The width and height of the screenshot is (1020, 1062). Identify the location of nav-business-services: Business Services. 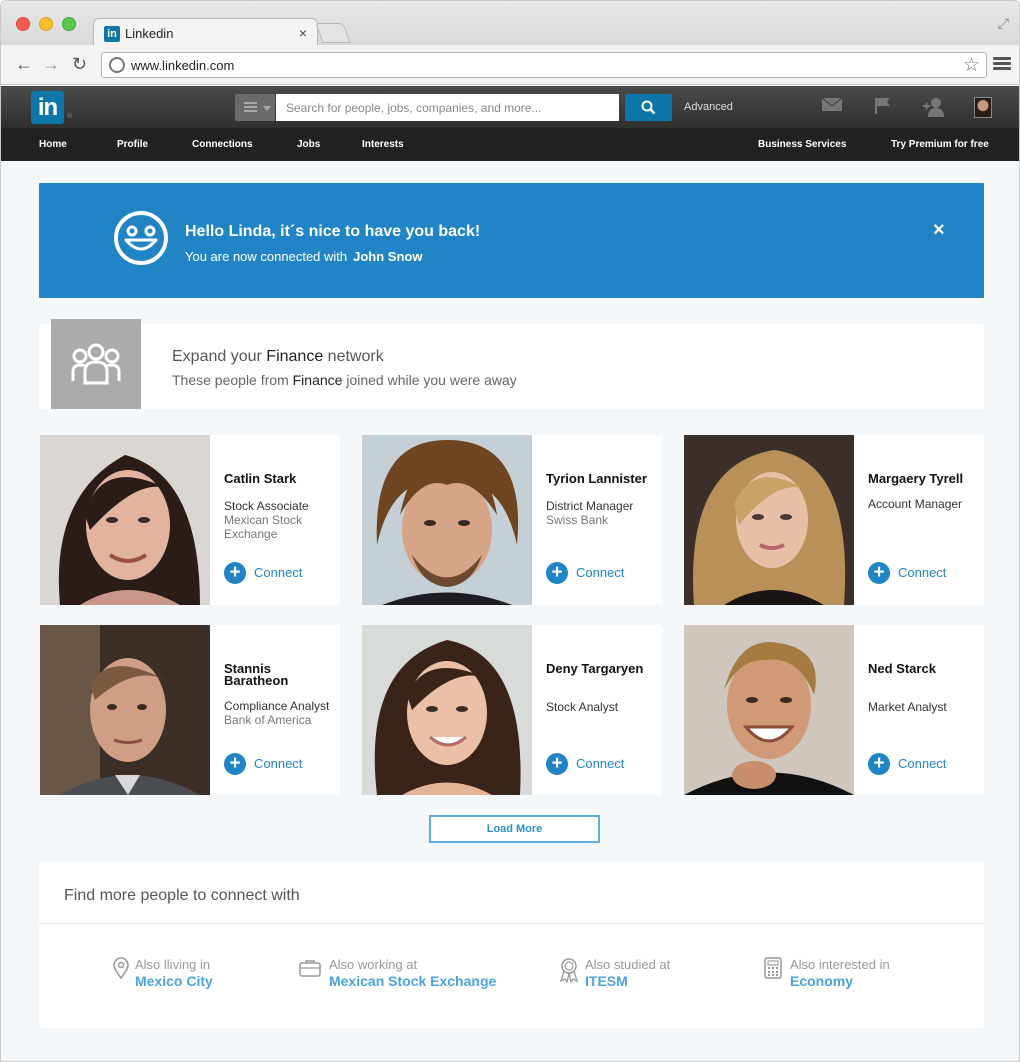
(802, 144).